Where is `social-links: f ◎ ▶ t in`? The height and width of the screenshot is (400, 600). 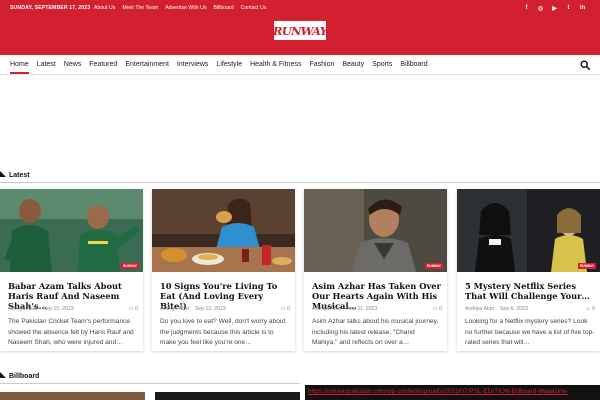
social-links: f ◎ ▶ t in is located at coordinates (554, 8).